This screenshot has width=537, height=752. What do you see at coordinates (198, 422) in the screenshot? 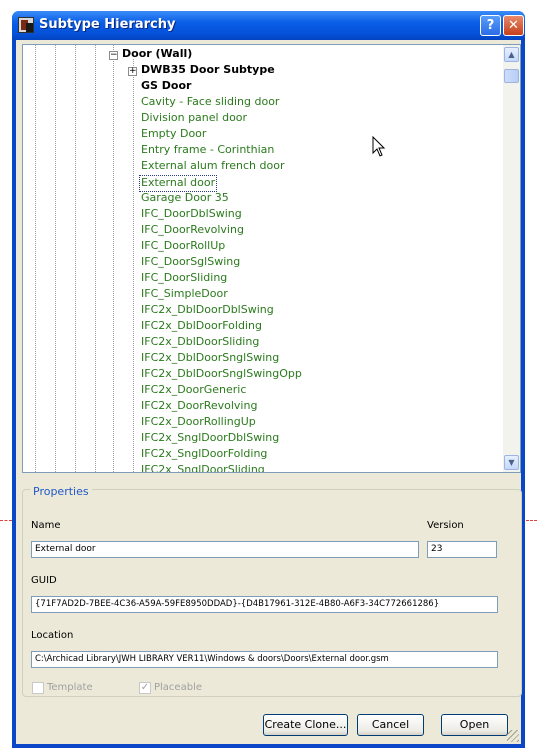
I see `tree-item: IFC2x_DoorRollingUp` at bounding box center [198, 422].